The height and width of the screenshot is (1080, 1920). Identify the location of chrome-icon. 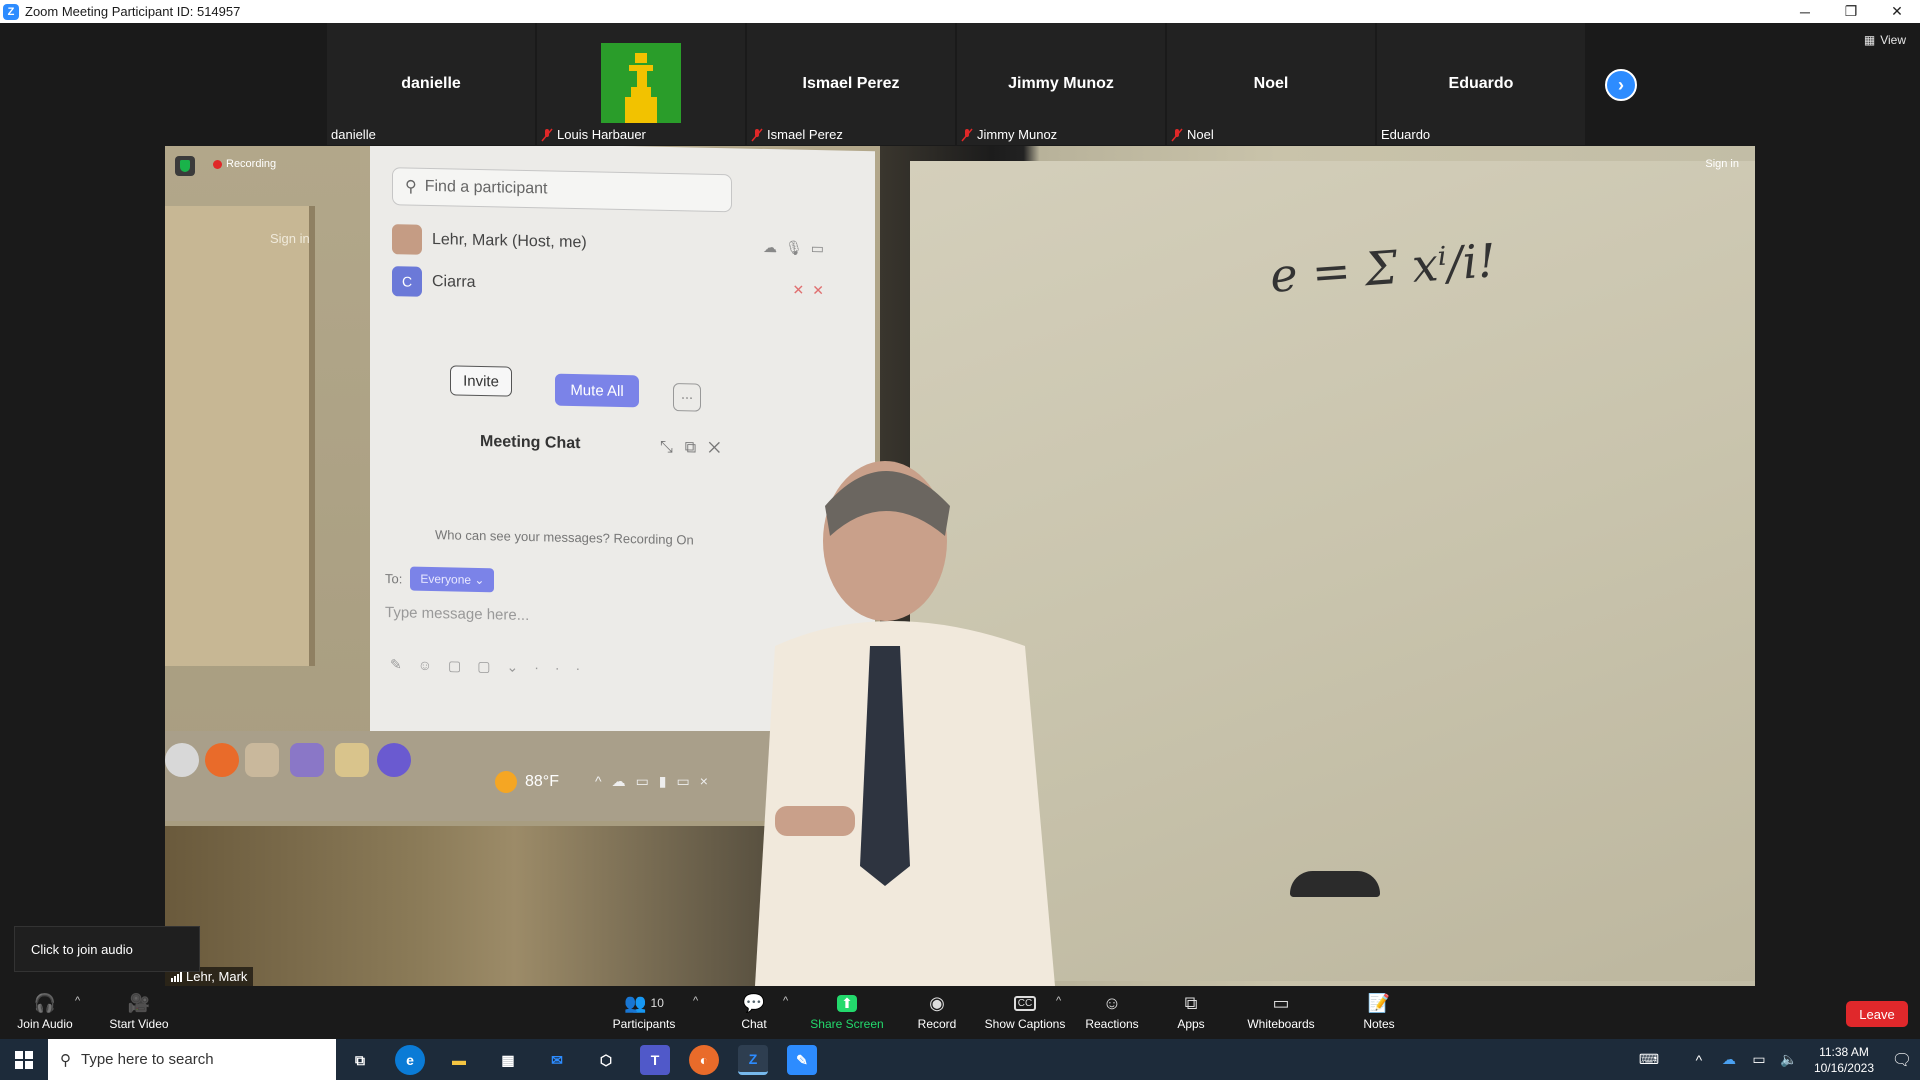
(182, 760).